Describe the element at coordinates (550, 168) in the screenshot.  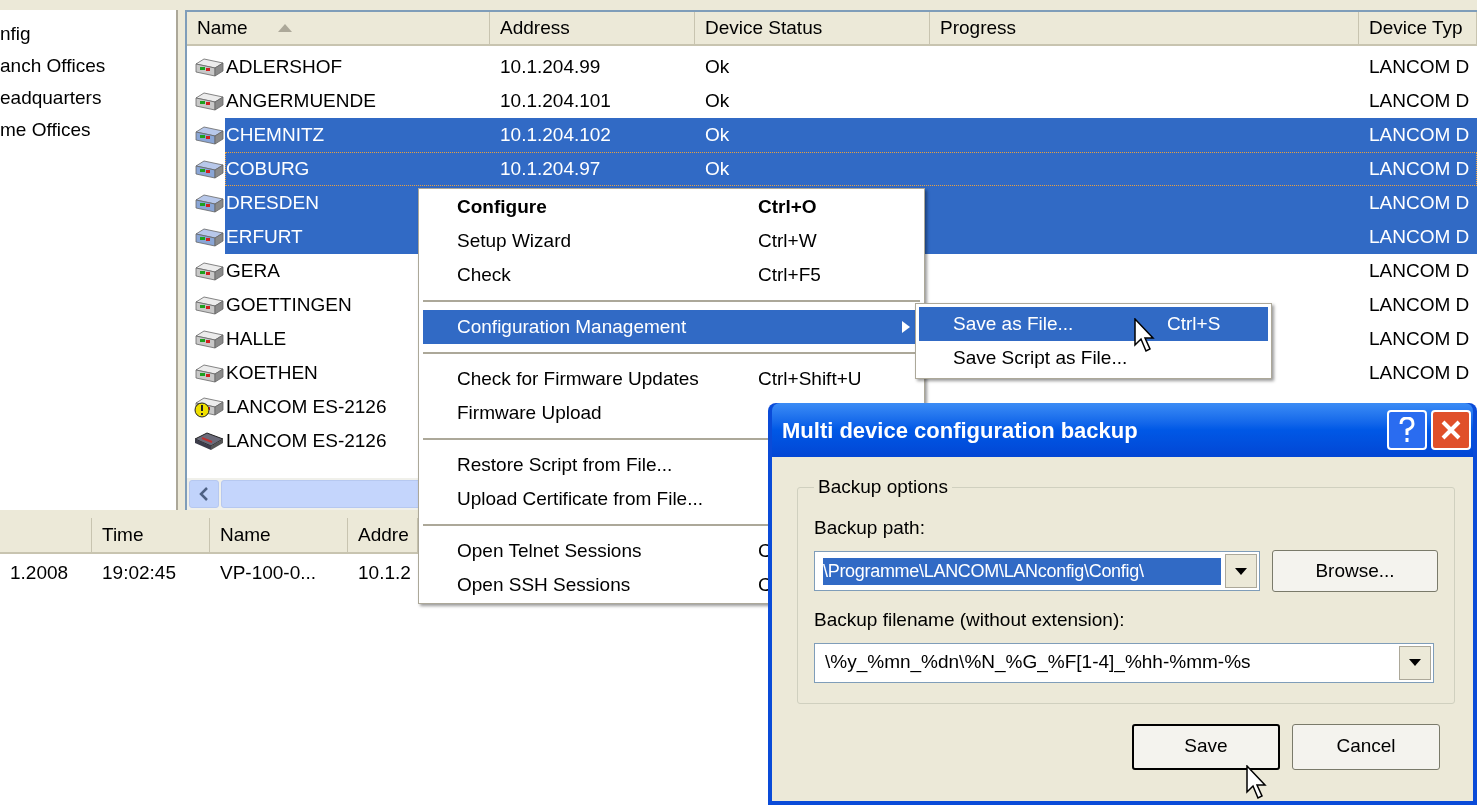
I see `device-address: 10.1.204.97` at that location.